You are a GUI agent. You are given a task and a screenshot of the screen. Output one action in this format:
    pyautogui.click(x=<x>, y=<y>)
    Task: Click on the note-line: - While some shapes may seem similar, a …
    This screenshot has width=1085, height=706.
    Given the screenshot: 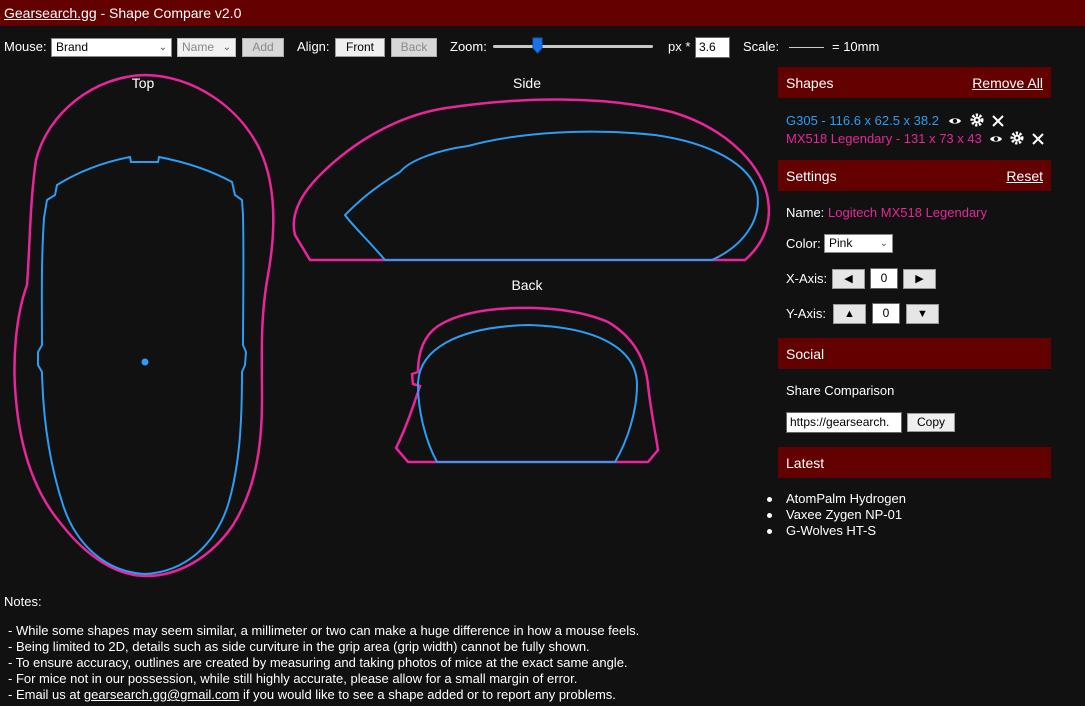 What is the action you would take?
    pyautogui.click(x=324, y=630)
    